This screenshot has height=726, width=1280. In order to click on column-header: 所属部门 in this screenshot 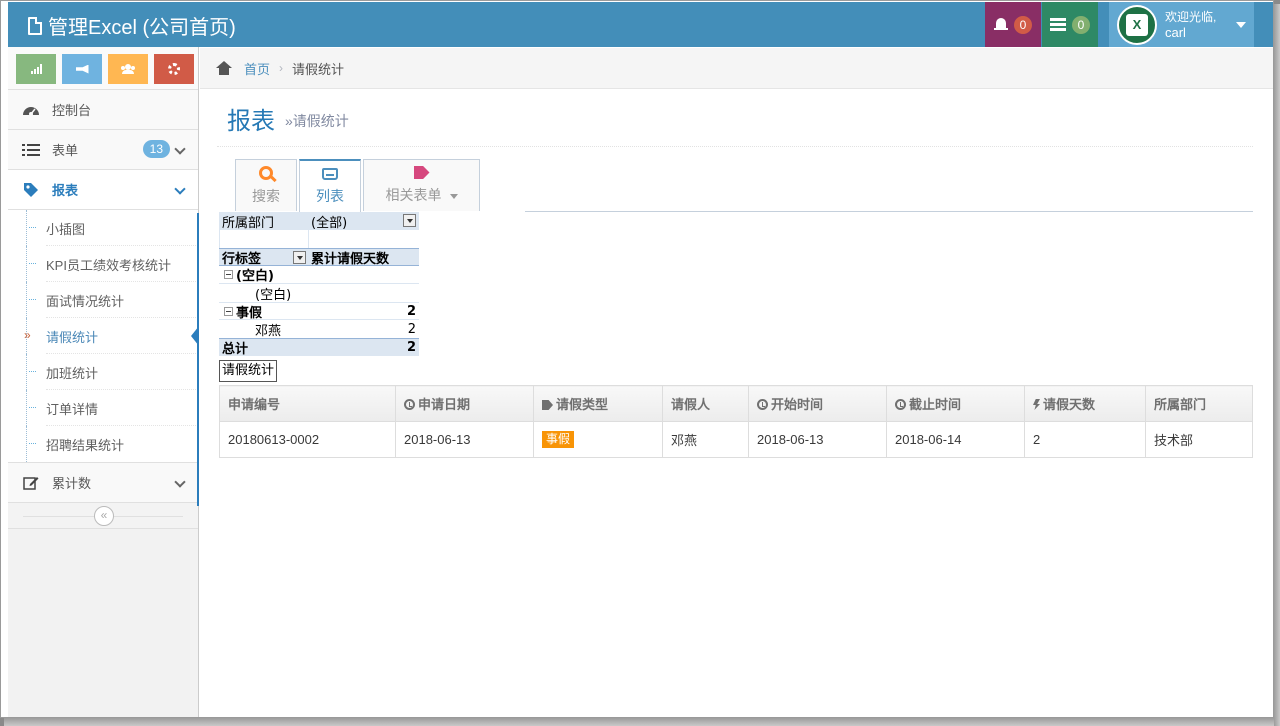, I will do `click(1199, 403)`.